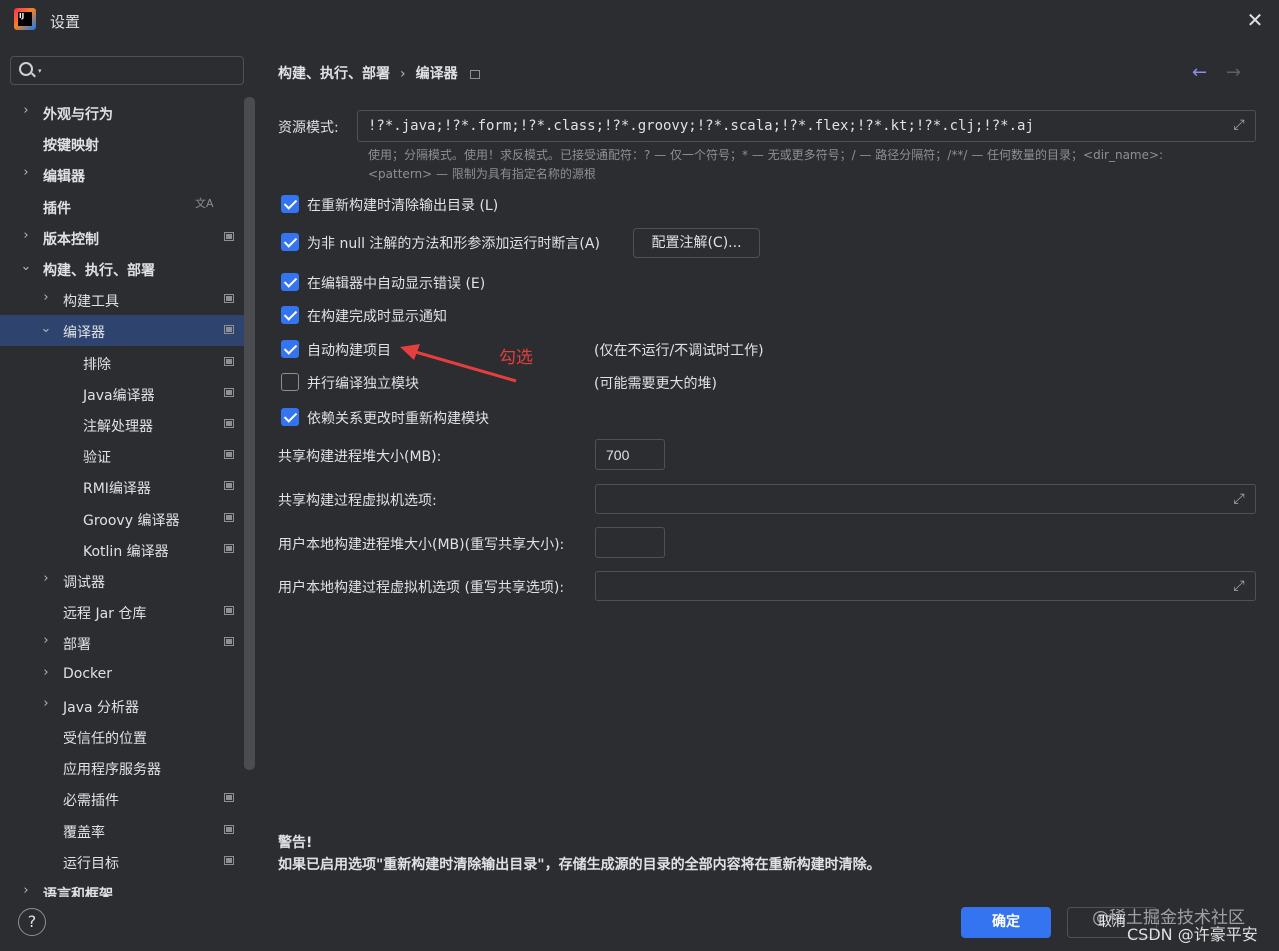  What do you see at coordinates (290, 282) in the screenshot?
I see `show-errors-checkbox` at bounding box center [290, 282].